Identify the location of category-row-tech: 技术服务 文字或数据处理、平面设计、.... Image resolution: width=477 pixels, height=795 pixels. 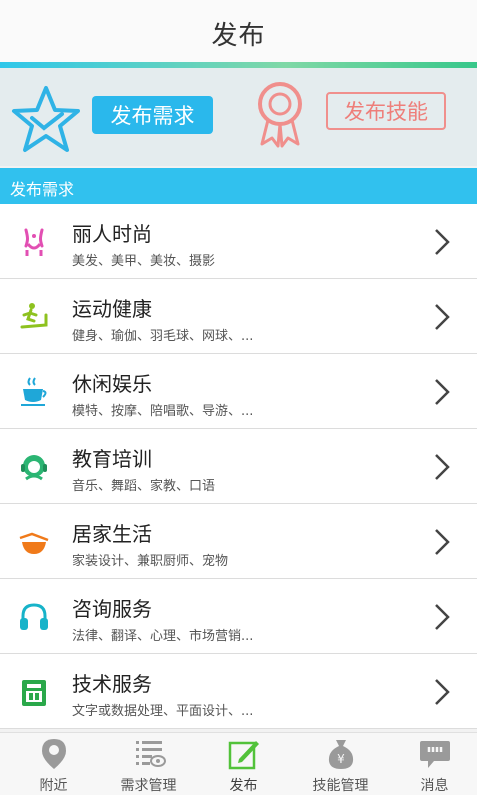
(238, 691).